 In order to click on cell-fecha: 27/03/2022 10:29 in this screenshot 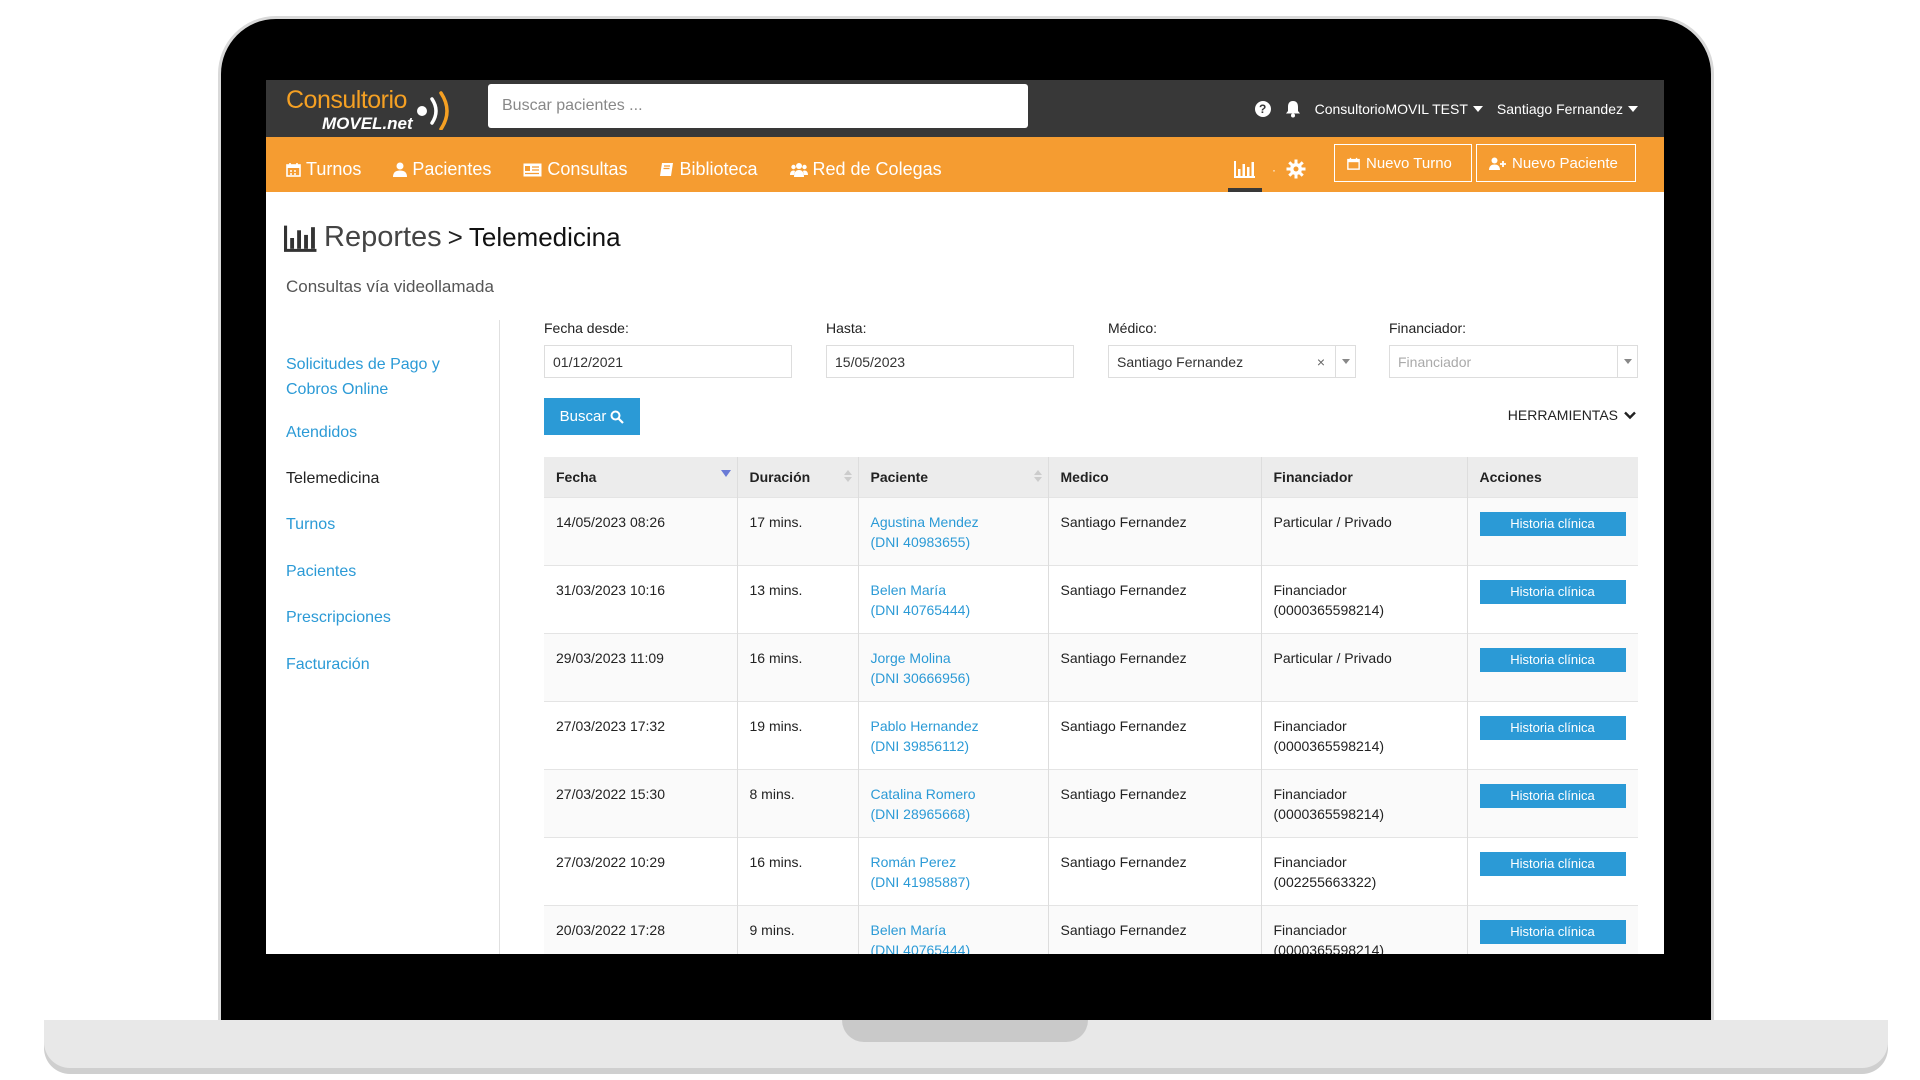, I will do `click(641, 870)`.